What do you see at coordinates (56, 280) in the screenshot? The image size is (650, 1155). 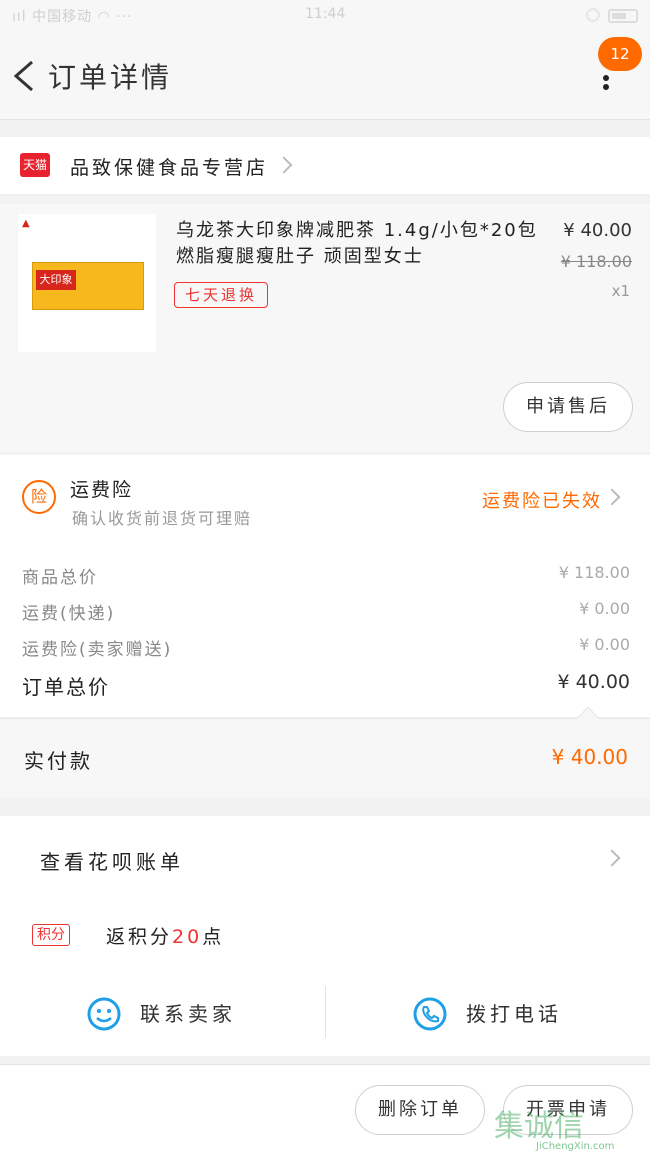 I see `product-brand-text: 大印象` at bounding box center [56, 280].